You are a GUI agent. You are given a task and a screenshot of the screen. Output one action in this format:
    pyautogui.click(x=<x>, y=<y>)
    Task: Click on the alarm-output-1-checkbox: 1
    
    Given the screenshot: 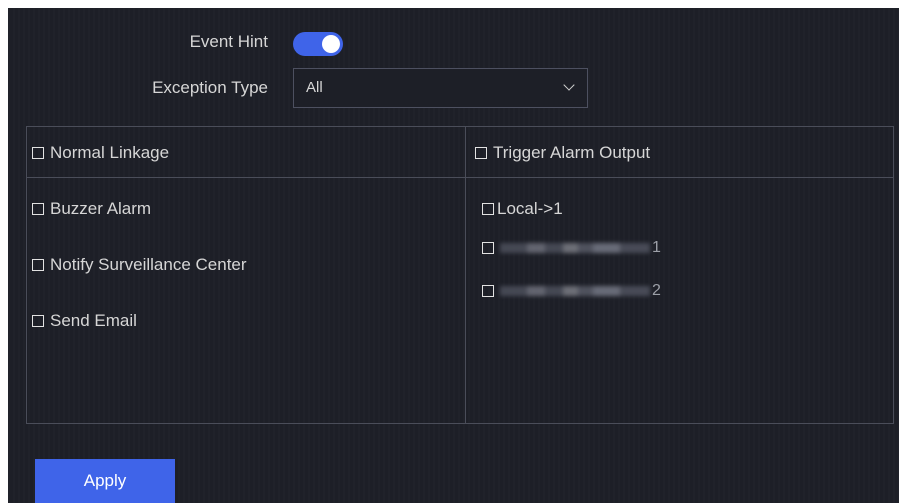 What is the action you would take?
    pyautogui.click(x=571, y=248)
    